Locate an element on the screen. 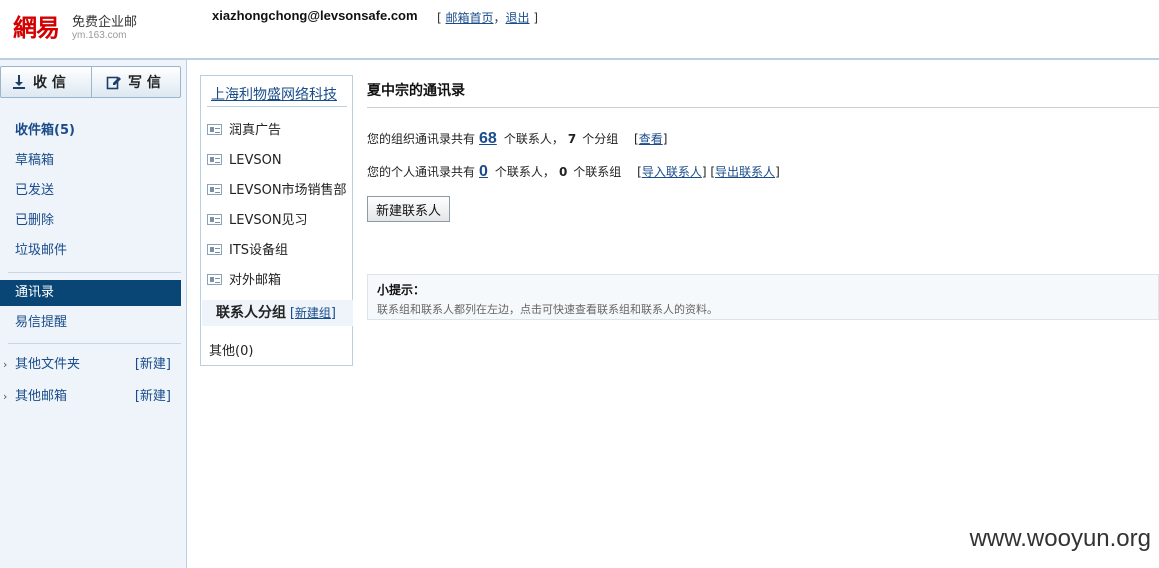 The width and height of the screenshot is (1159, 568). page-title: 夏中宗的通讯录 is located at coordinates (416, 91).